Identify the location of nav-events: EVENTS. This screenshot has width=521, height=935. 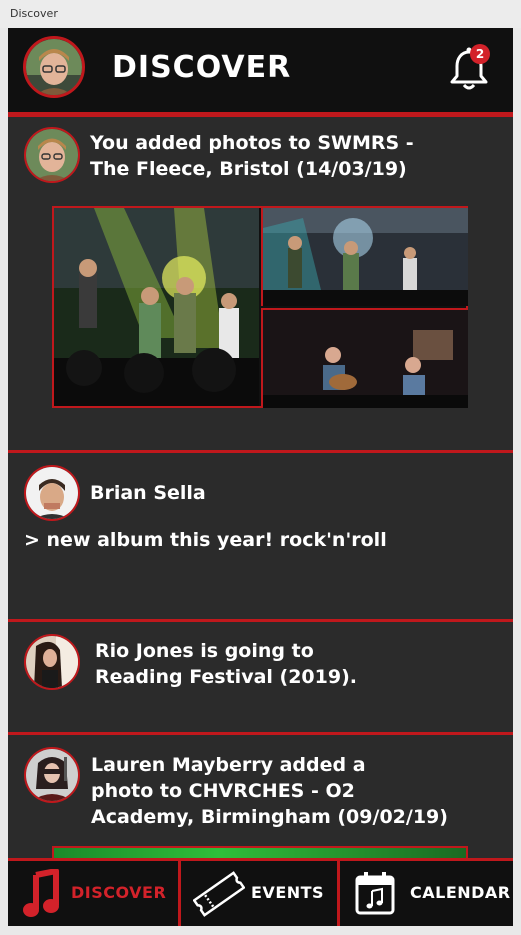
(259, 893).